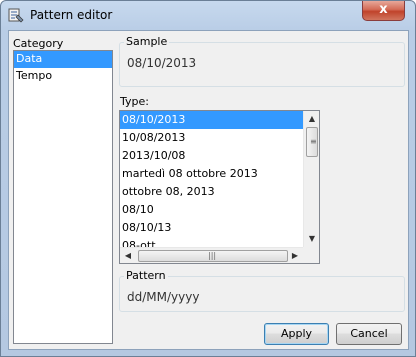  What do you see at coordinates (212, 228) in the screenshot?
I see `type-item: 08/10/13` at bounding box center [212, 228].